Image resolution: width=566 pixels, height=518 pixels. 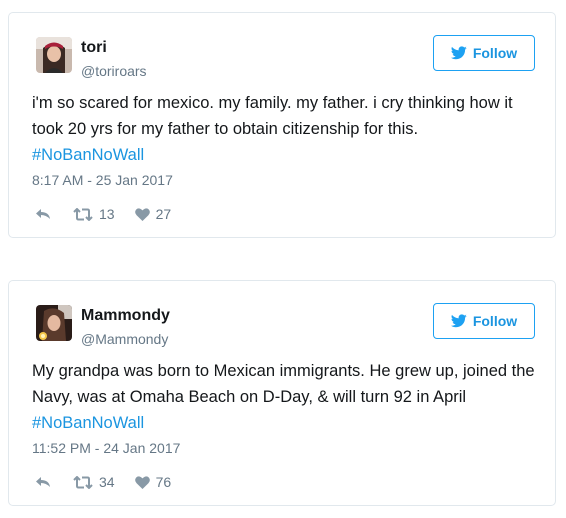 I want to click on retweet-button: 13, so click(x=94, y=214).